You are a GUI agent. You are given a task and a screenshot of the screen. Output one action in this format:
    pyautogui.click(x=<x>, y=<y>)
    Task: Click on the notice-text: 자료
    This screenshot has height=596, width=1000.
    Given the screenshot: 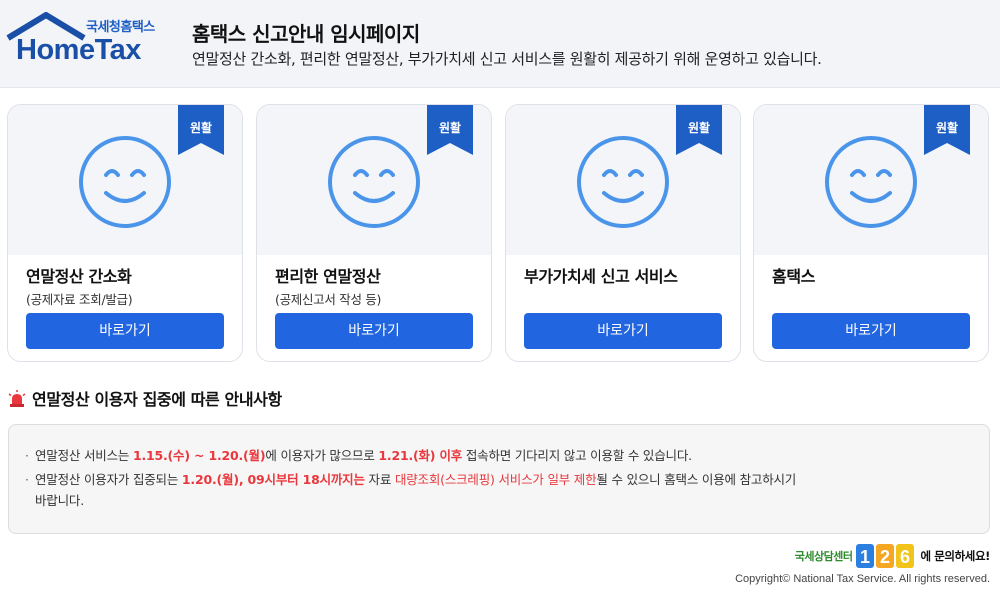 What is the action you would take?
    pyautogui.click(x=379, y=479)
    